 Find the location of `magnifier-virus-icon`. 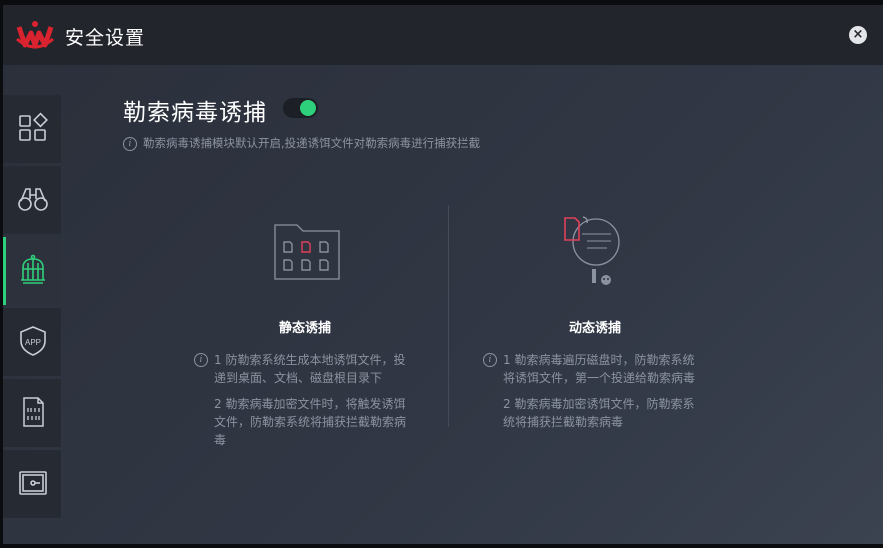

magnifier-virus-icon is located at coordinates (592, 250).